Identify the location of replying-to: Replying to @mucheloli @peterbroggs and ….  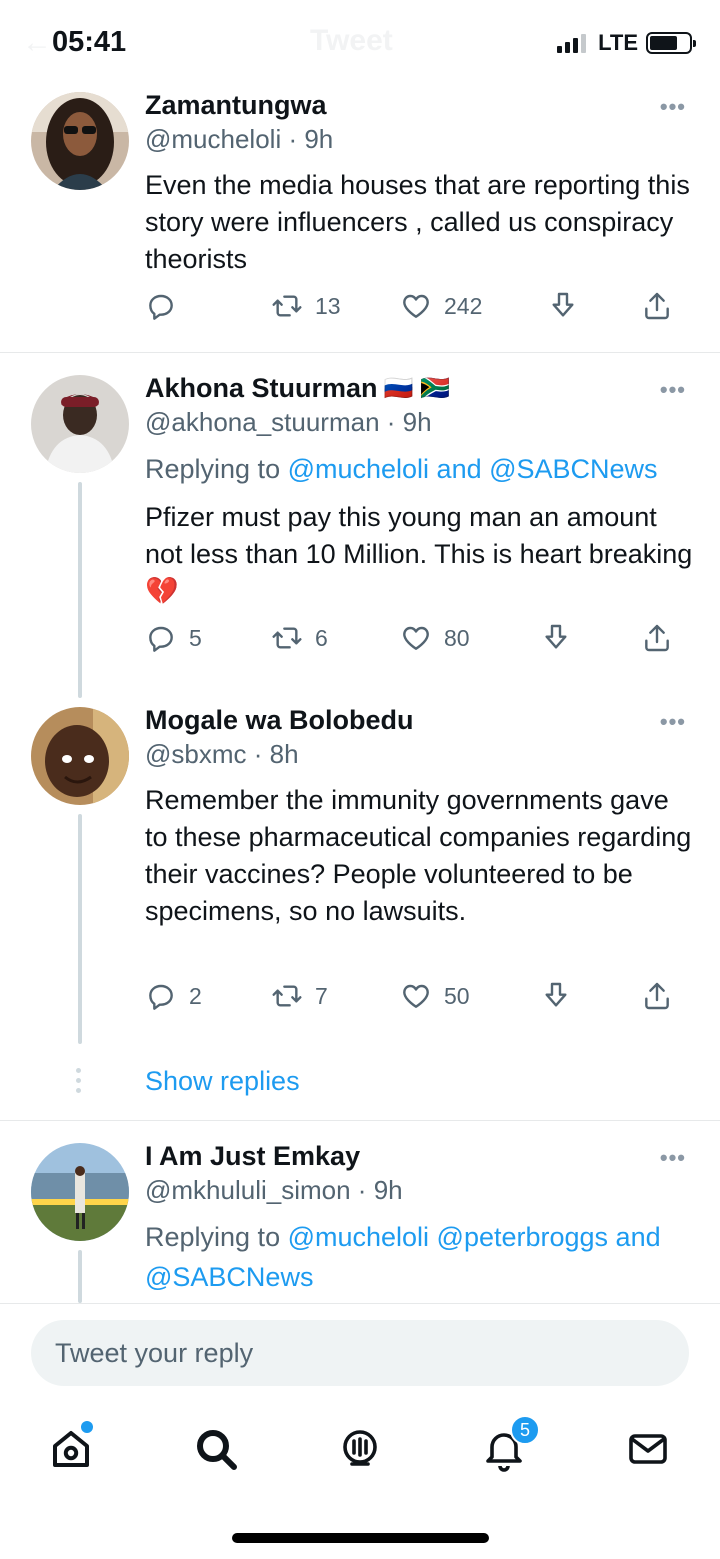
(403, 1257).